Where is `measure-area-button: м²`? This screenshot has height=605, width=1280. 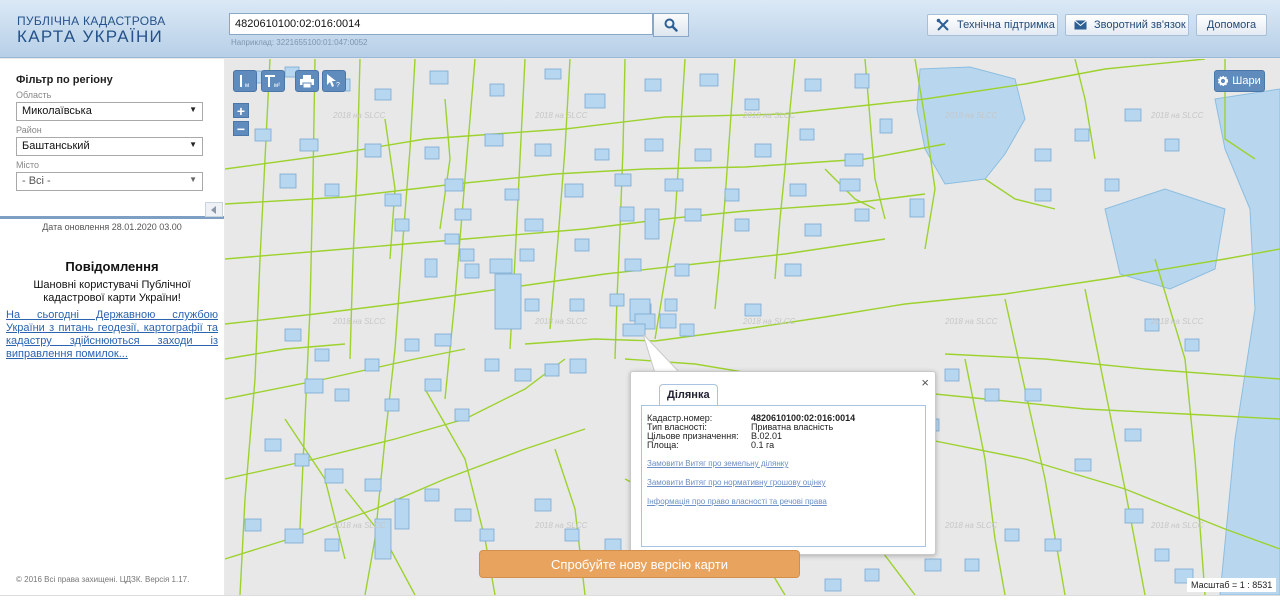 measure-area-button: м² is located at coordinates (273, 81).